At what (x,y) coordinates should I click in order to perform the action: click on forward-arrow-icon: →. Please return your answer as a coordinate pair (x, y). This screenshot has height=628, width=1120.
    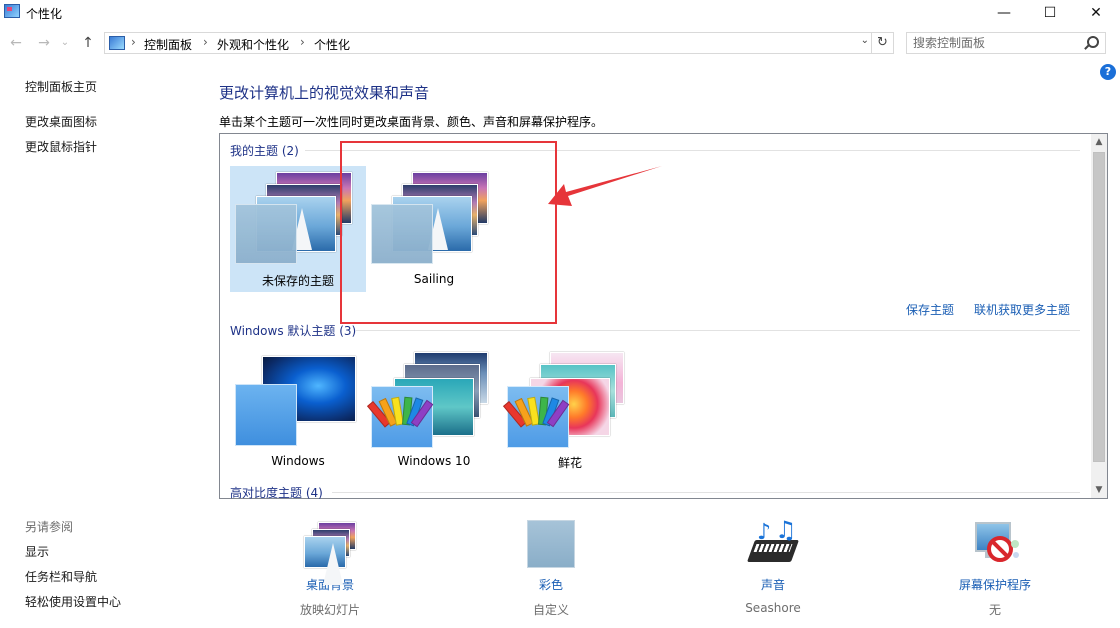
    Looking at the image, I should click on (44, 43).